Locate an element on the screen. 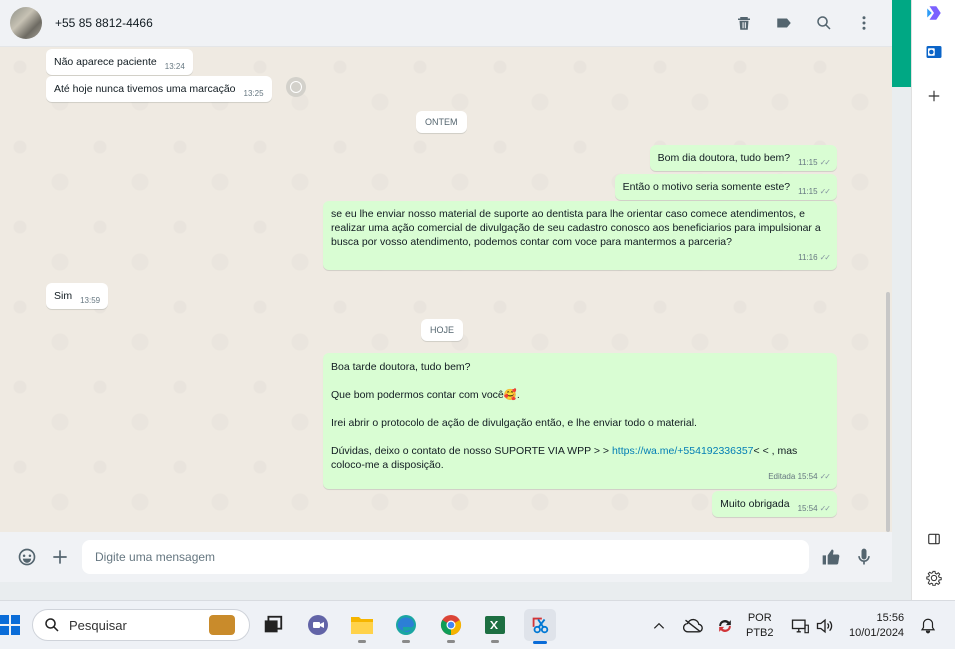  settings-gear-icon is located at coordinates (934, 578).